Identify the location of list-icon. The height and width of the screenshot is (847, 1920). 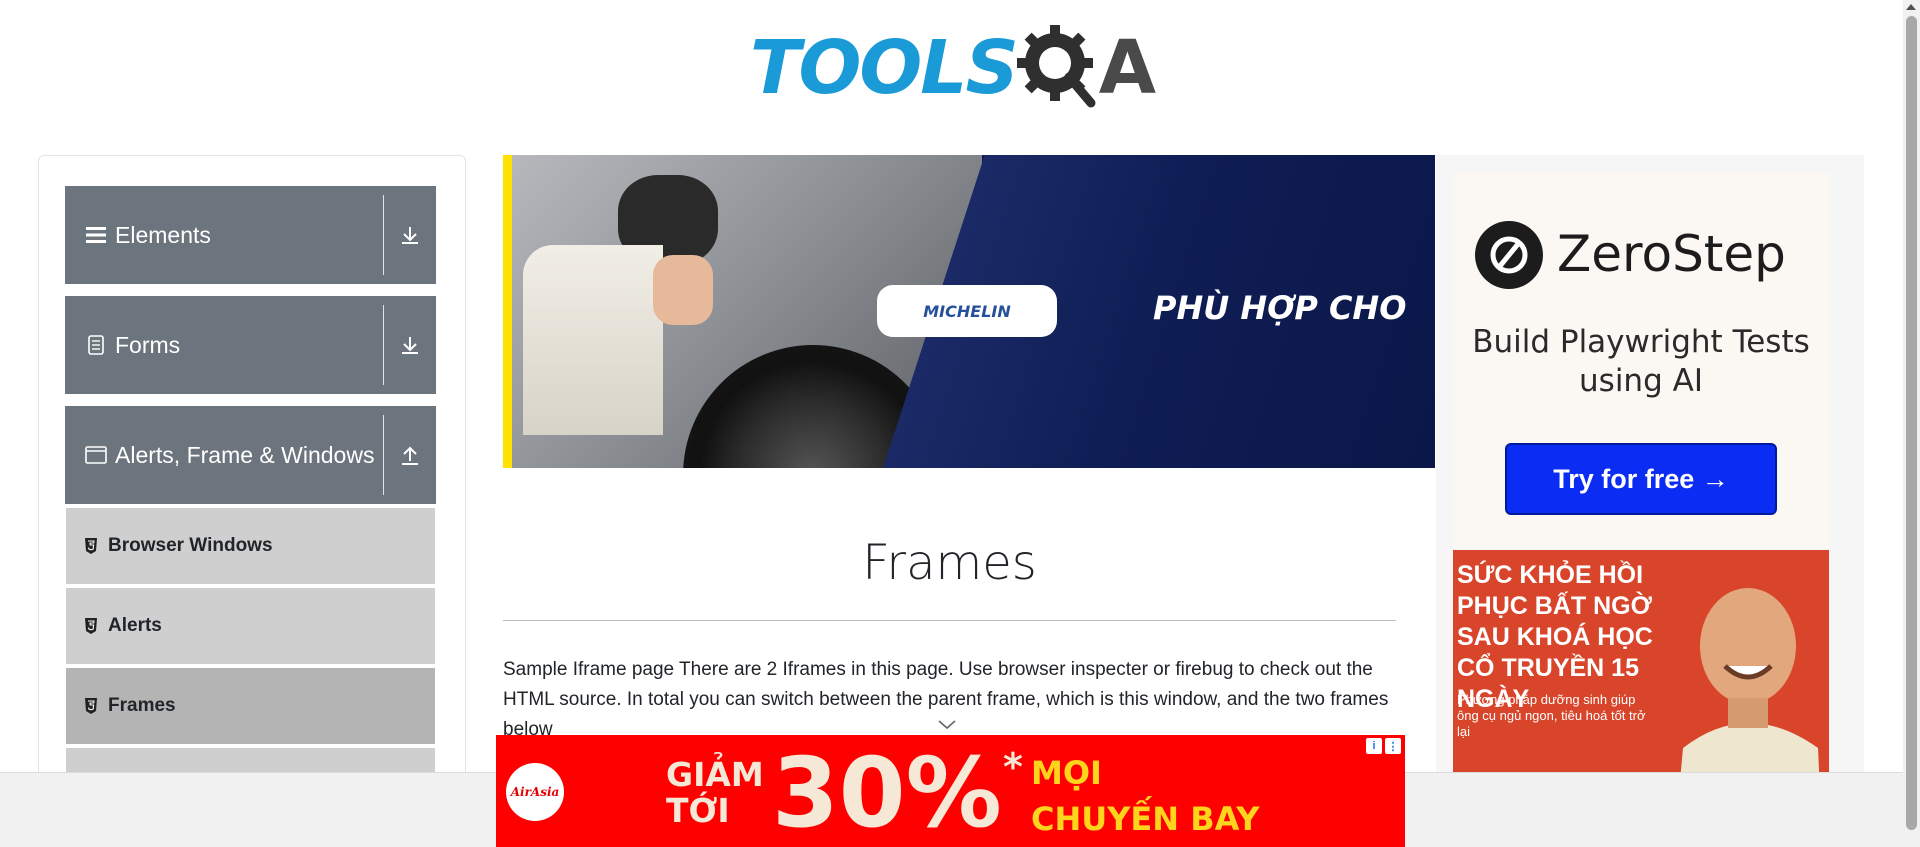
(96, 235).